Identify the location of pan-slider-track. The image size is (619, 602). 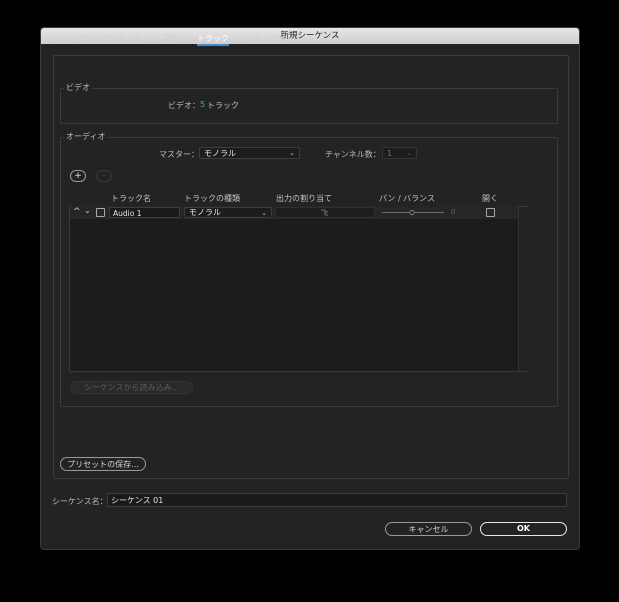
(413, 212).